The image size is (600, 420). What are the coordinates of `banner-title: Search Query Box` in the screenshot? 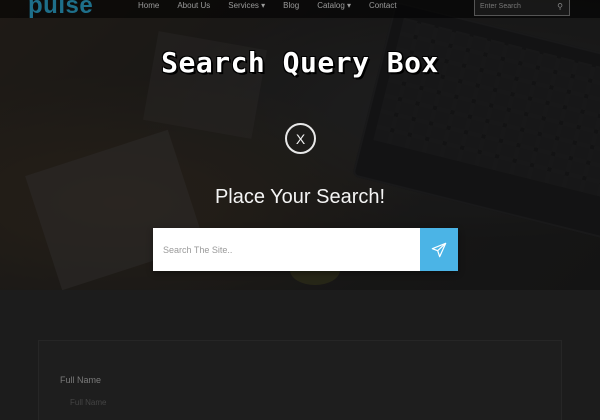 It's located at (300, 62).